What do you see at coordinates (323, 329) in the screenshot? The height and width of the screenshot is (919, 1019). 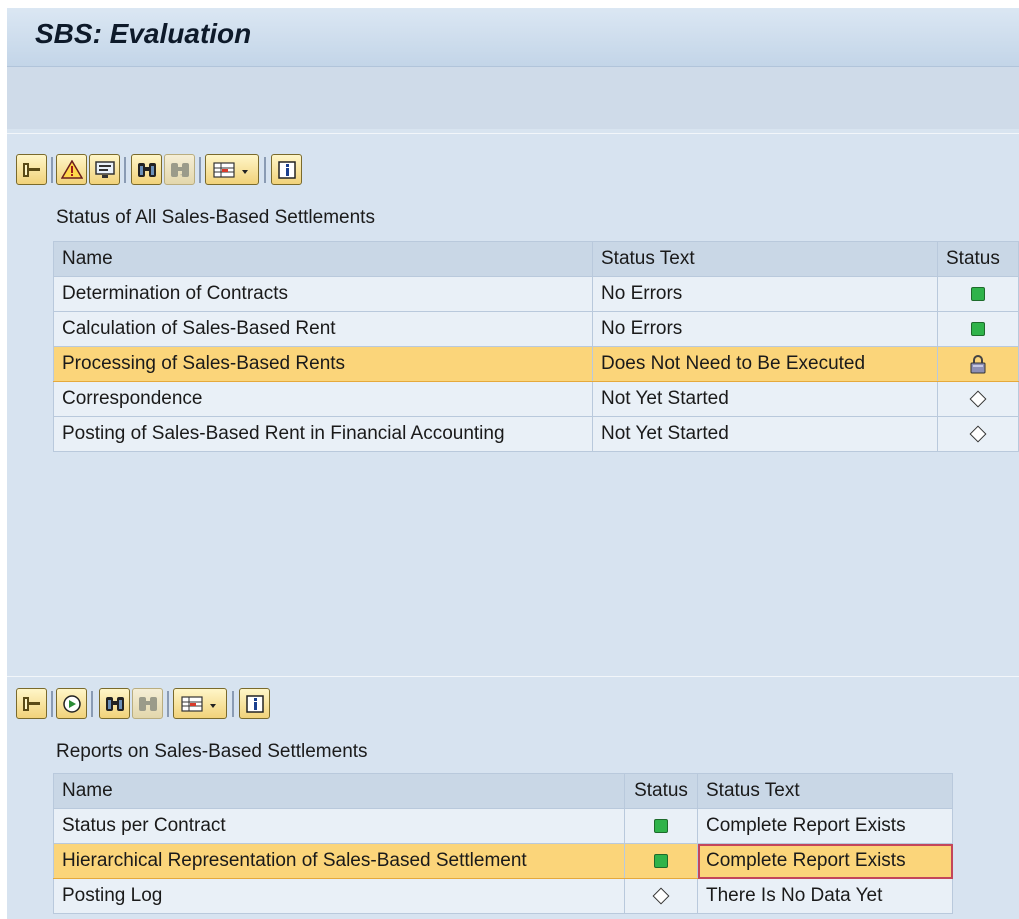 I see `row-name: Calculation of Sales-Based Rent` at bounding box center [323, 329].